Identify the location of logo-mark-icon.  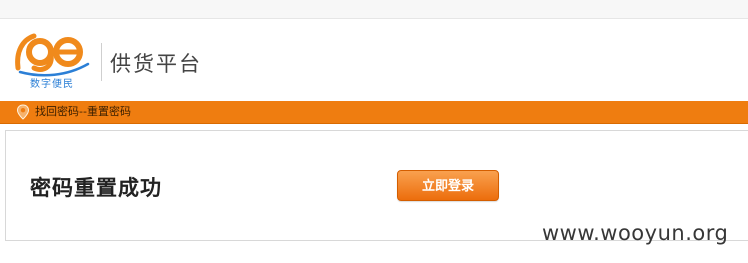
(52, 55).